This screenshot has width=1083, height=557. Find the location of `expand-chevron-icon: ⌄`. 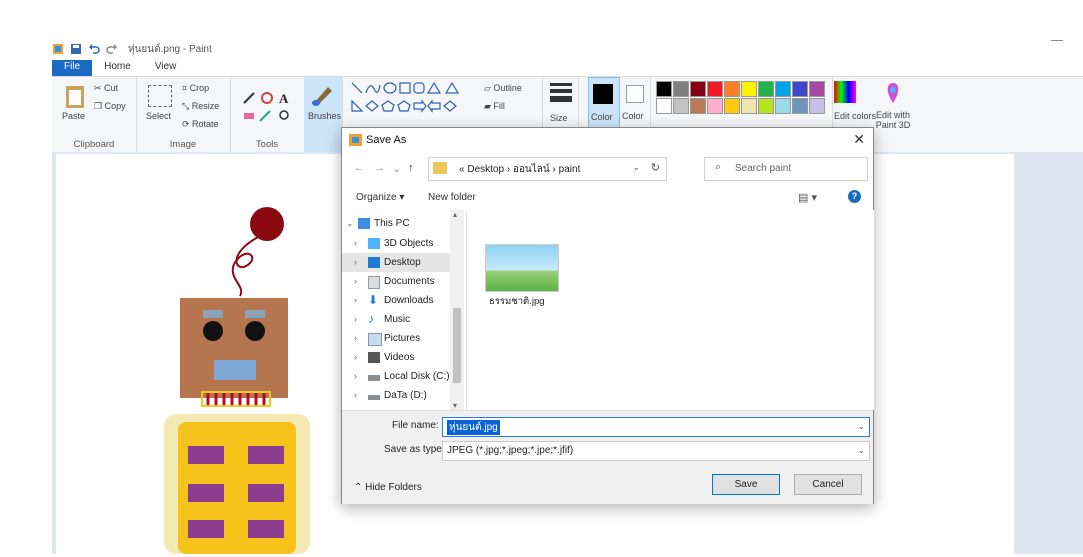

expand-chevron-icon: ⌄ is located at coordinates (350, 223).